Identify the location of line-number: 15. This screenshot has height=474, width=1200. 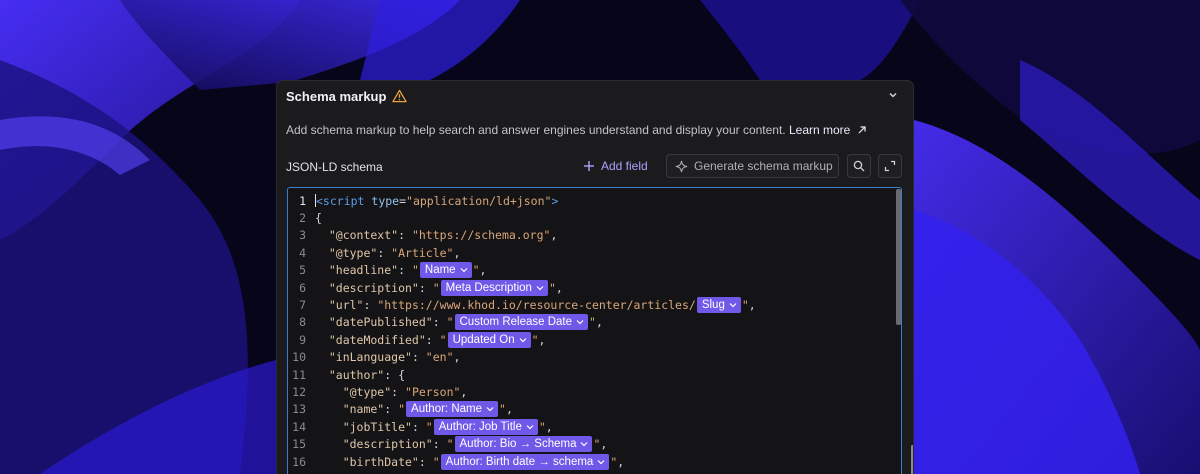
(299, 444).